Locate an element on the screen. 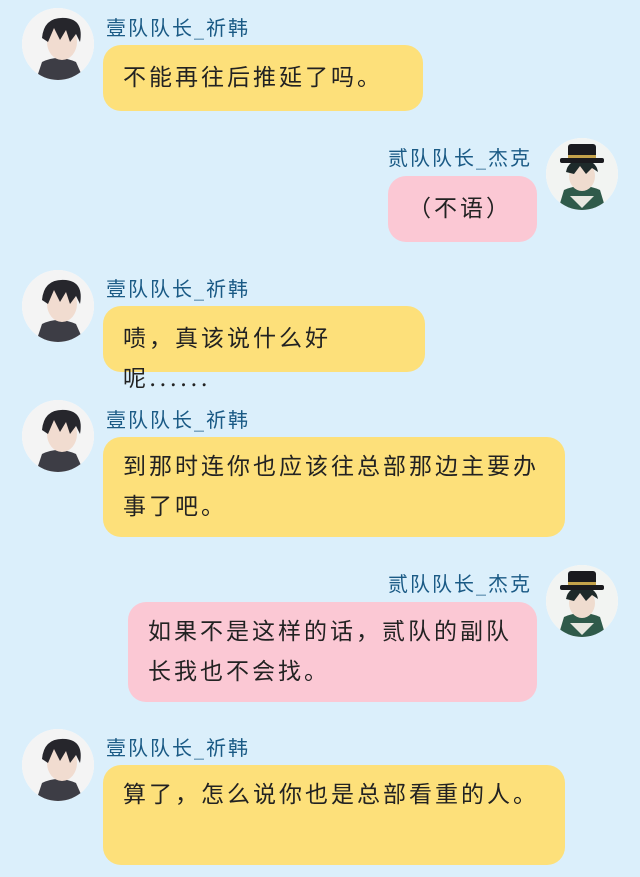 The image size is (640, 877). message-bubble: 如果不是这样的话，贰队的副队长我也不会找。 is located at coordinates (332, 652).